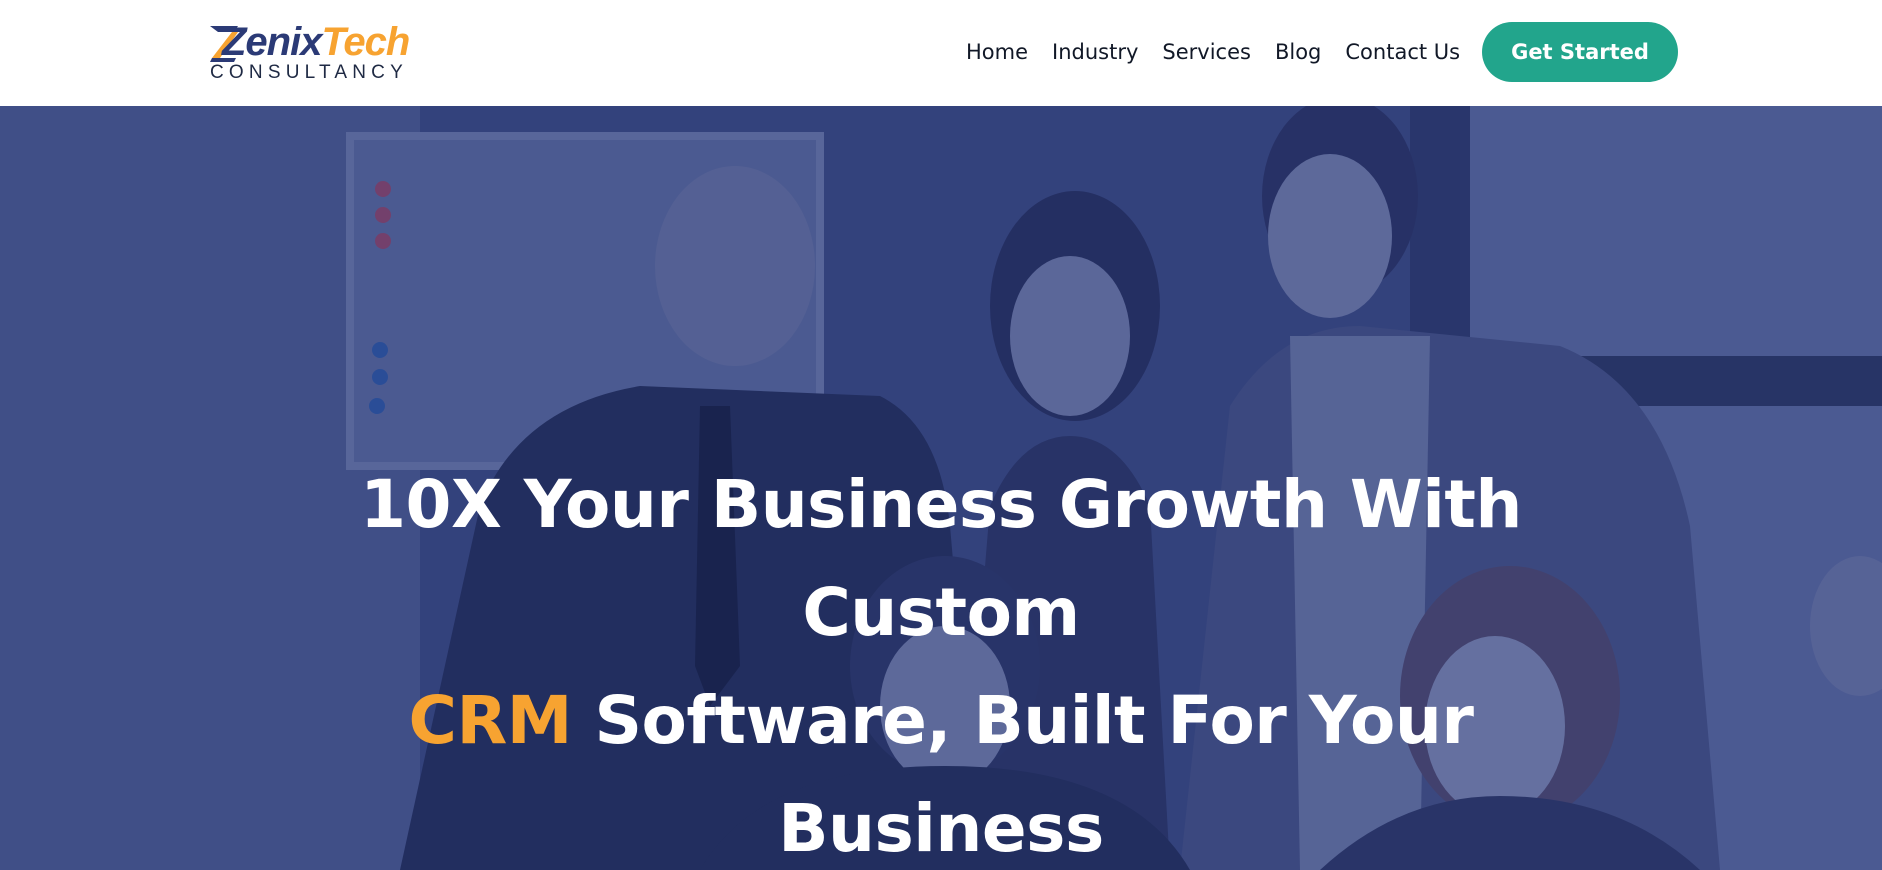  What do you see at coordinates (490, 720) in the screenshot?
I see `hero-headline-accent: CRM` at bounding box center [490, 720].